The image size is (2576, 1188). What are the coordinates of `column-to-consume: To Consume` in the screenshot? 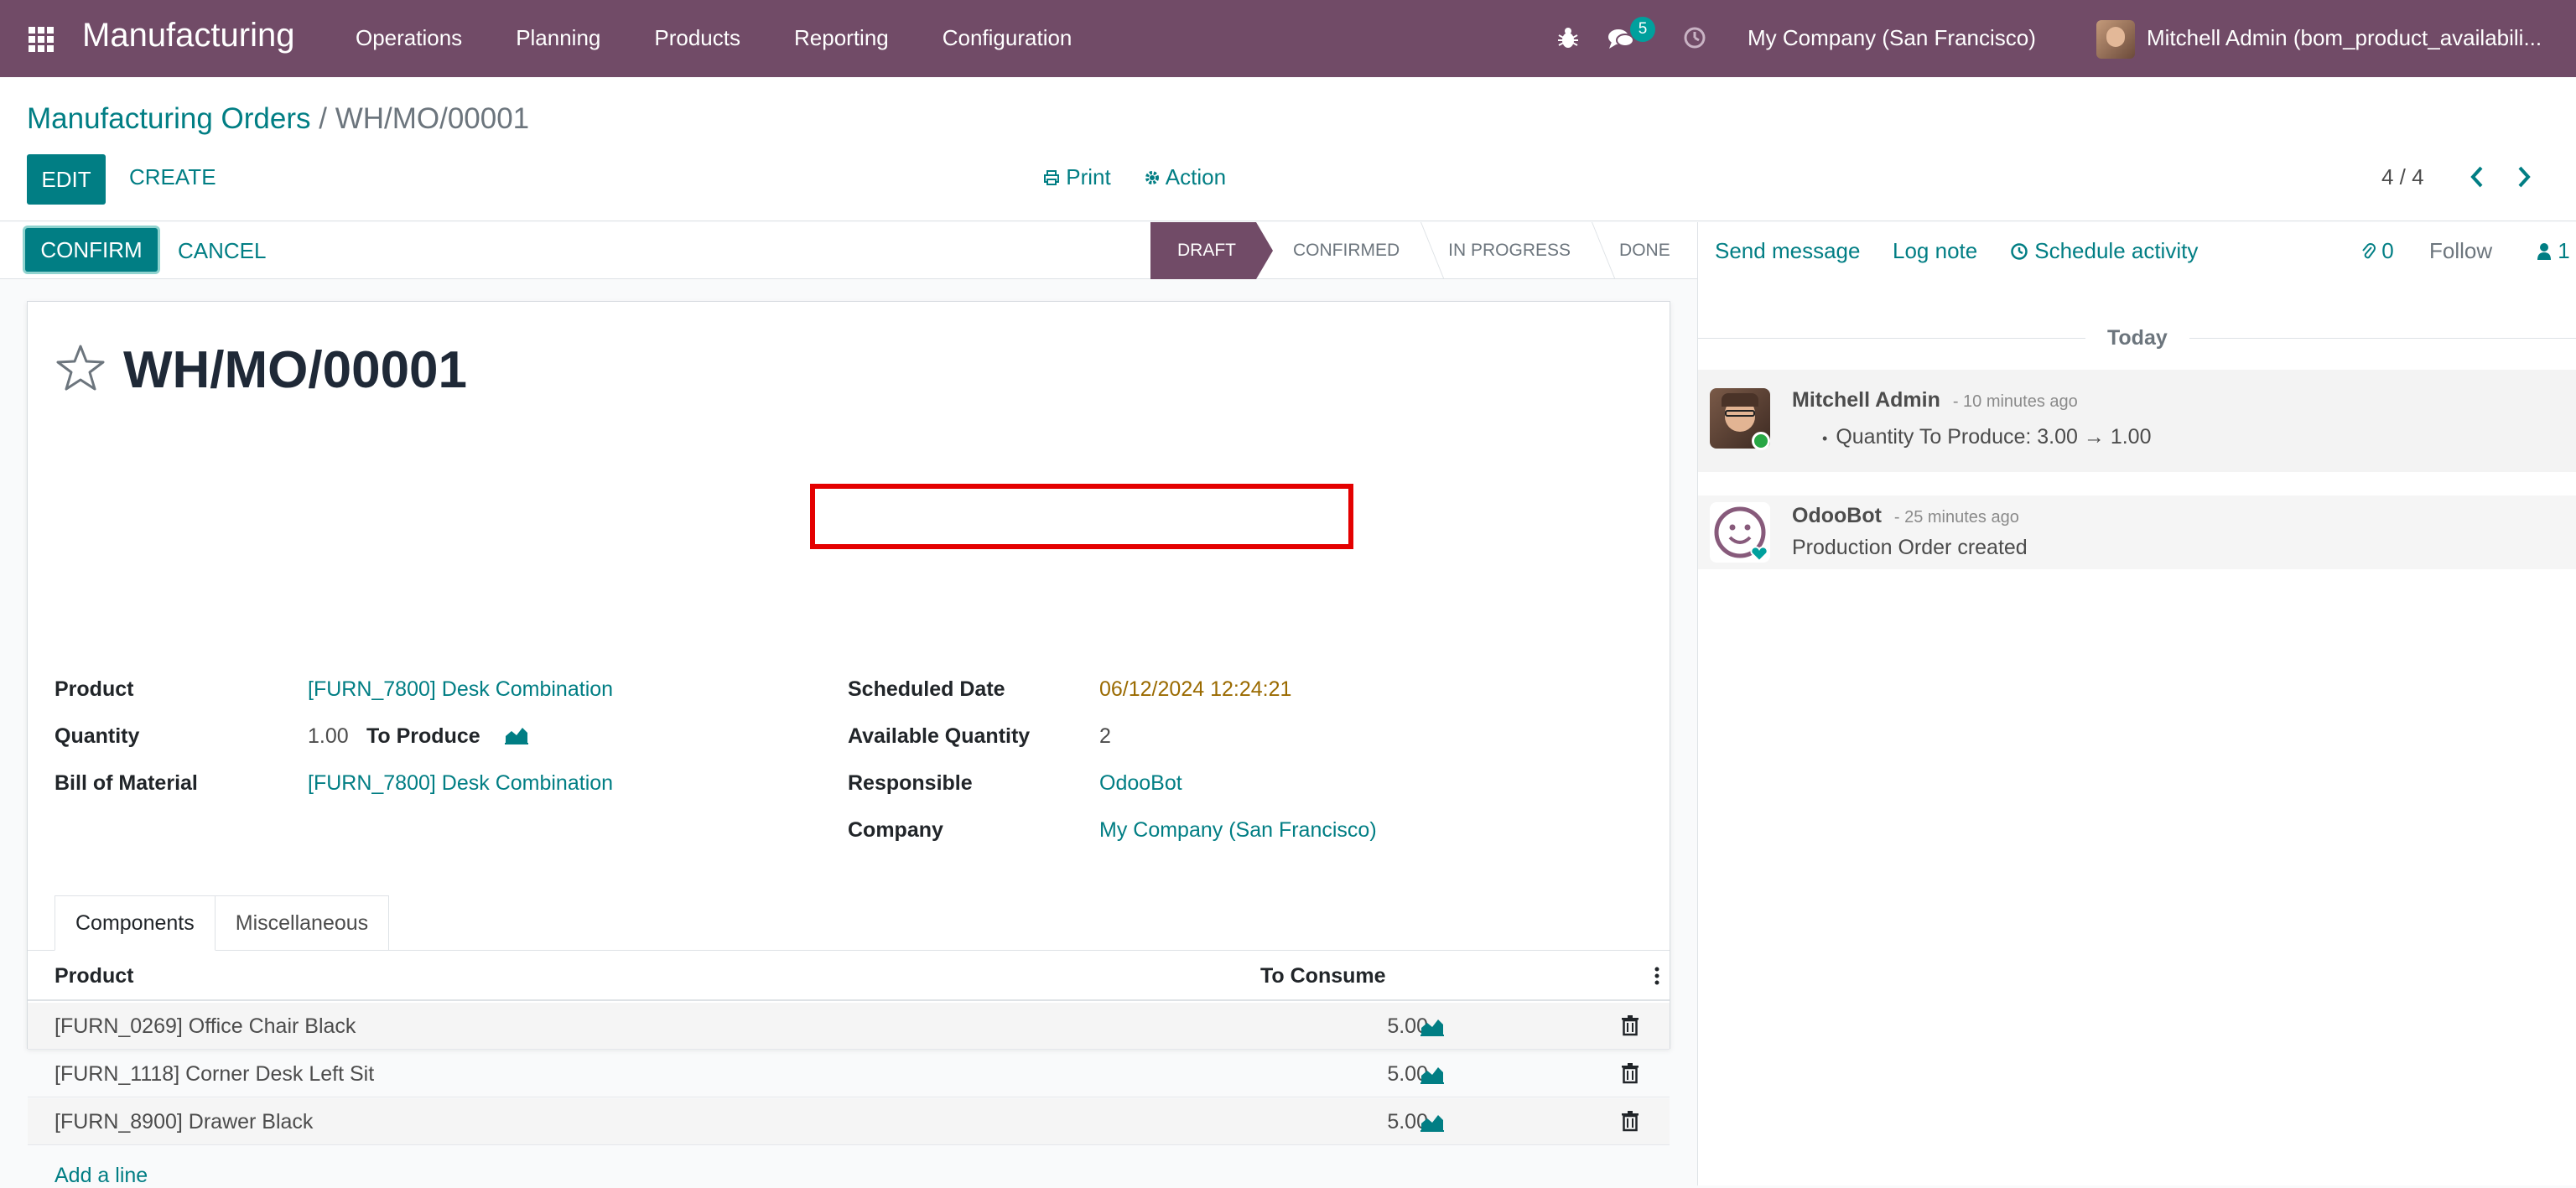 It's located at (1323, 976).